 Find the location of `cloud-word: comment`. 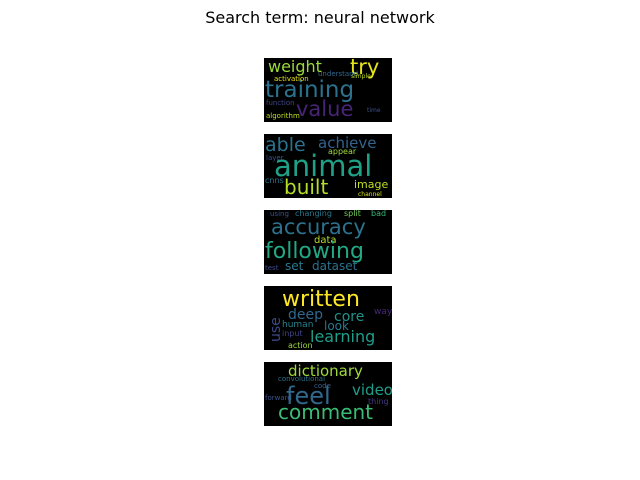

cloud-word: comment is located at coordinates (325, 412).